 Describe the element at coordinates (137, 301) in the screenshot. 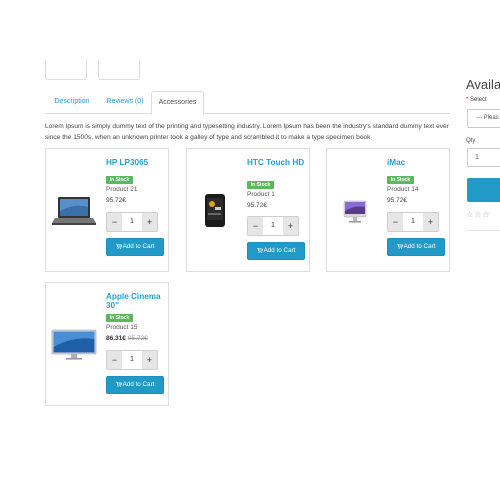

I see `product-name: Apple Cinema 30"` at that location.